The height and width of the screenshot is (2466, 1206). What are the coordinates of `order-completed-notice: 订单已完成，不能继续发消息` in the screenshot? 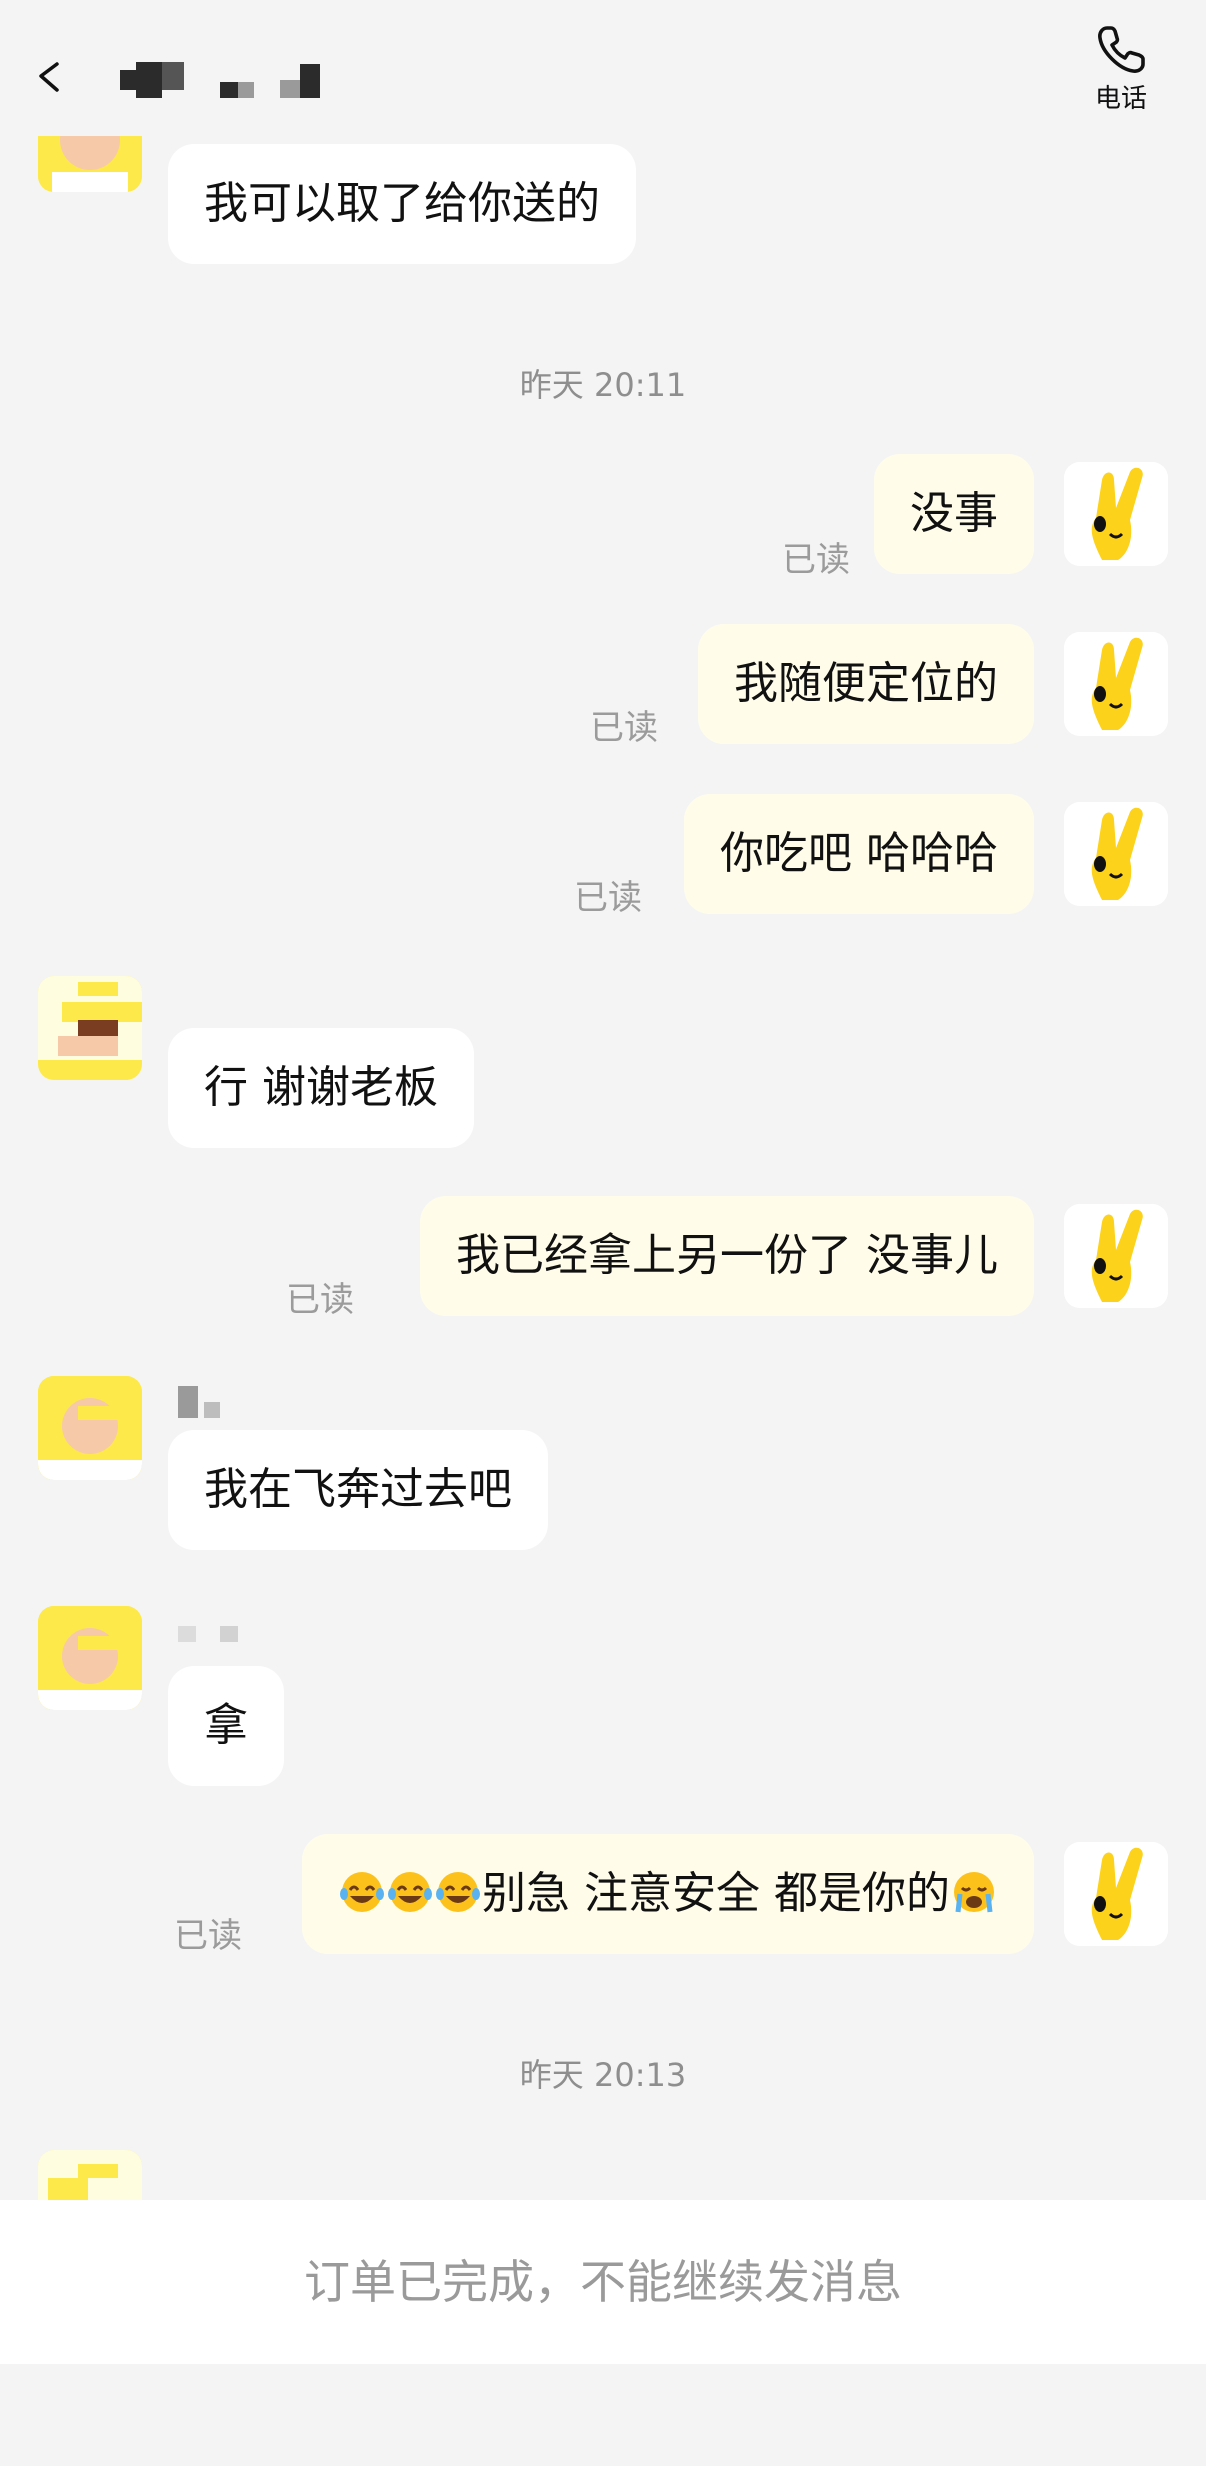 It's located at (603, 2282).